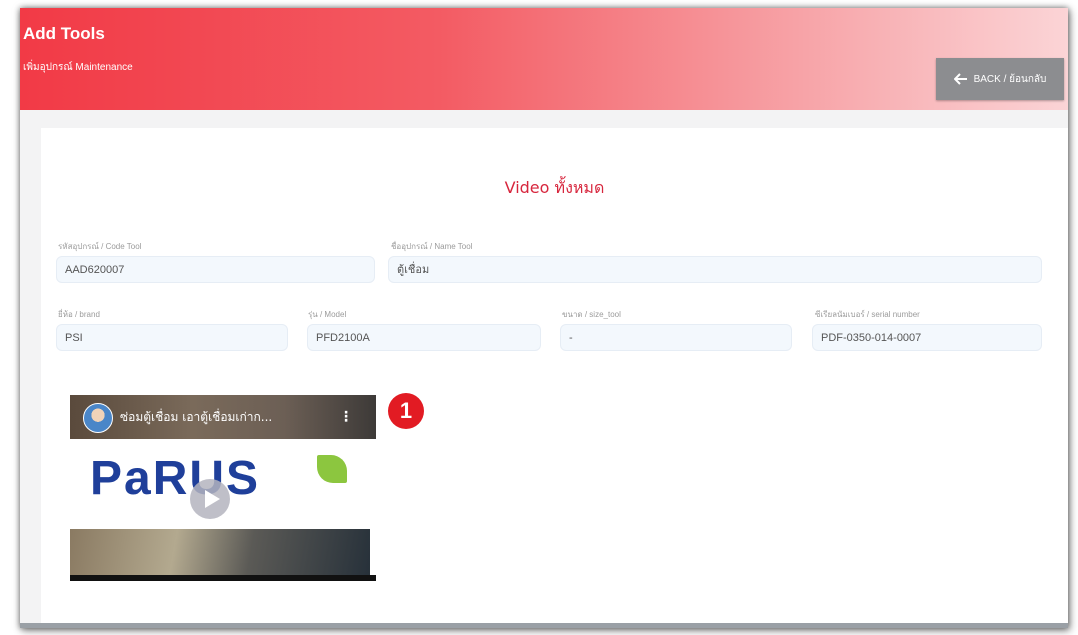 This screenshot has width=1078, height=635. Describe the element at coordinates (927, 337) in the screenshot. I see `serial-field: PDF-0350-014-0007` at that location.